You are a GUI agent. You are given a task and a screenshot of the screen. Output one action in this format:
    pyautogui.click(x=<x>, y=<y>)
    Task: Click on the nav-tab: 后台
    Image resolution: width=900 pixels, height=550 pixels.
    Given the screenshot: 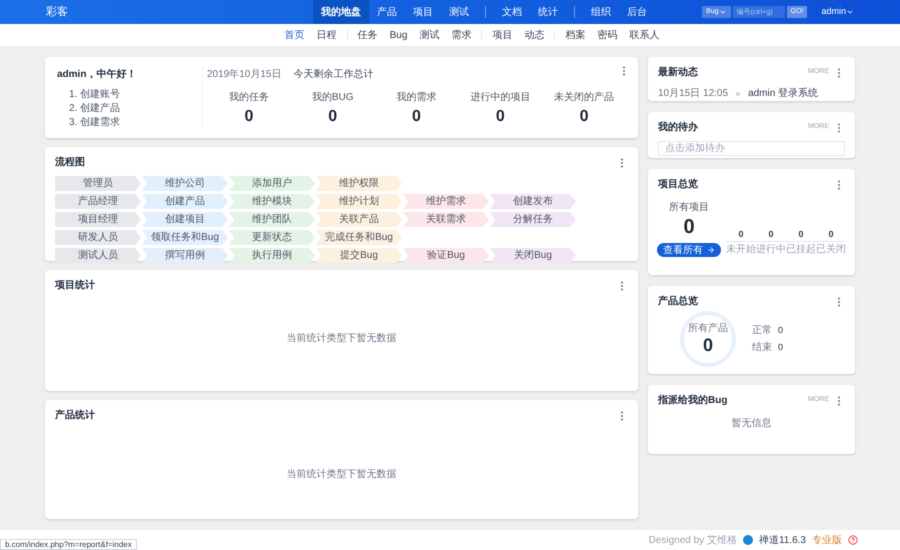 What is the action you would take?
    pyautogui.click(x=637, y=12)
    